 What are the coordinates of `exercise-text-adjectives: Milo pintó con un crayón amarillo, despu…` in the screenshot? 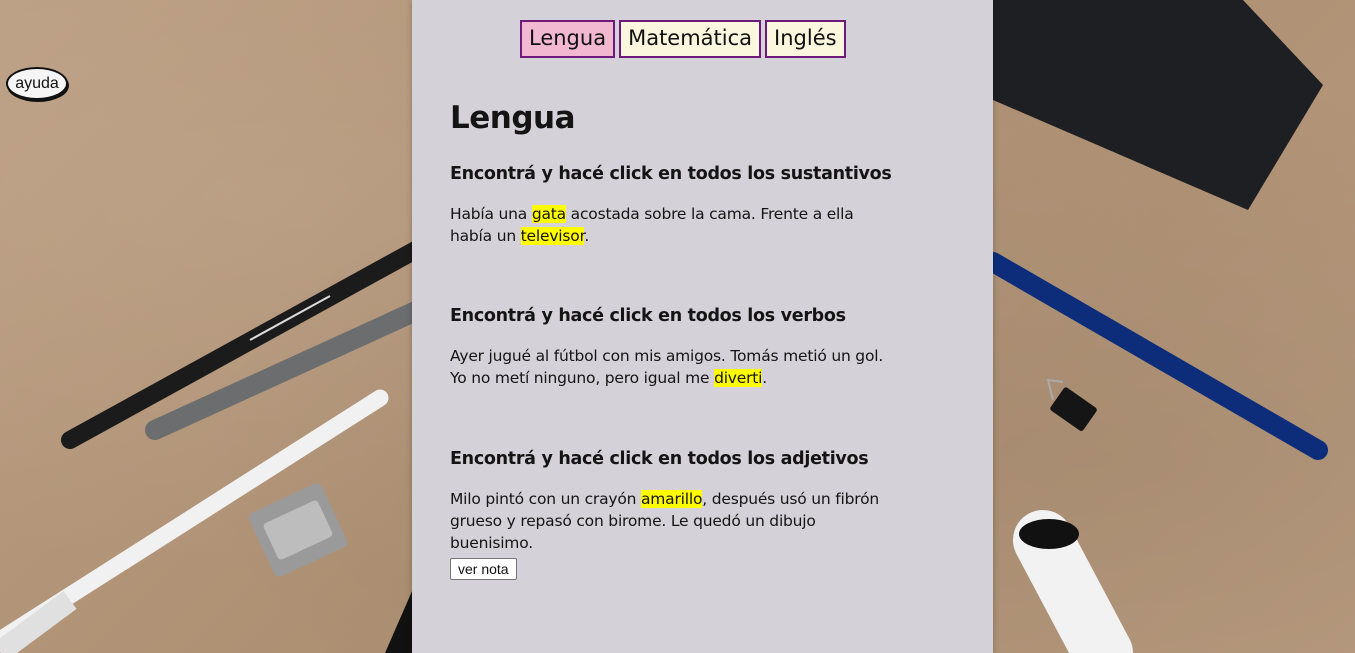 It's located at (675, 521).